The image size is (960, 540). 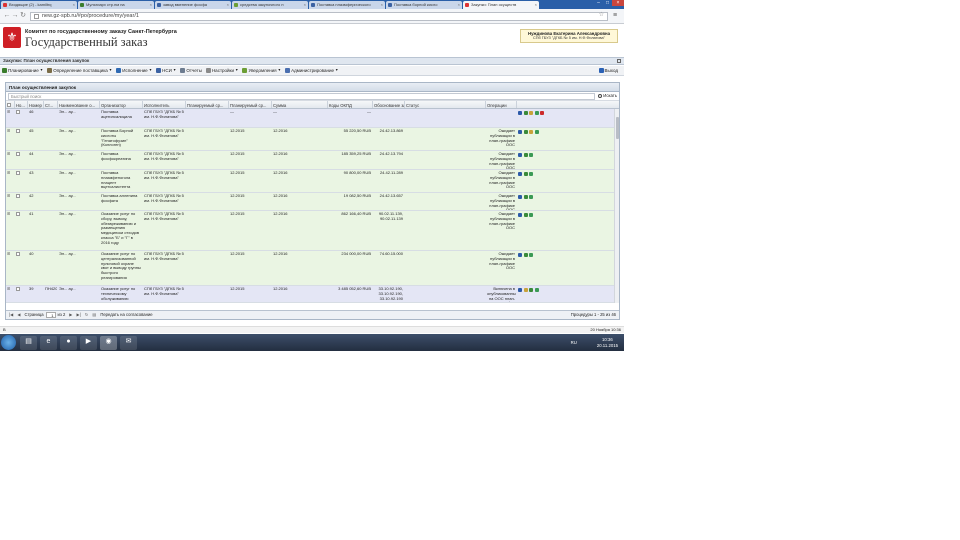 I want to click on collapse-icon, so click(x=619, y=61).